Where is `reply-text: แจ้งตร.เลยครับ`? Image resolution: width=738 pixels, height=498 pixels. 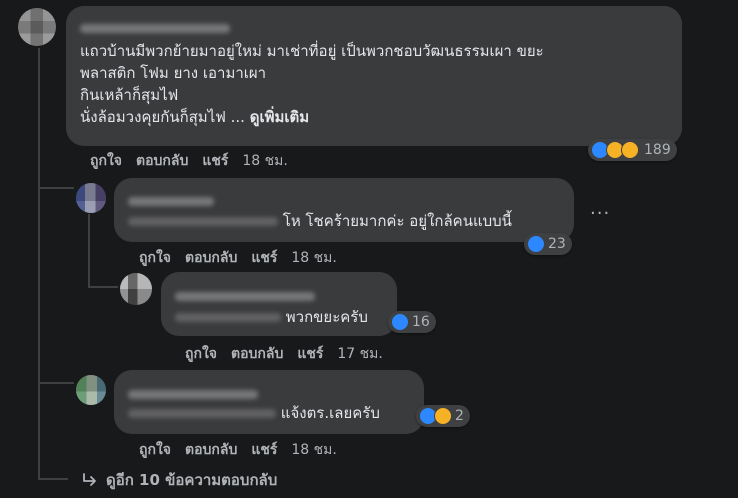 reply-text: แจ้งตร.เลยครับ is located at coordinates (330, 413).